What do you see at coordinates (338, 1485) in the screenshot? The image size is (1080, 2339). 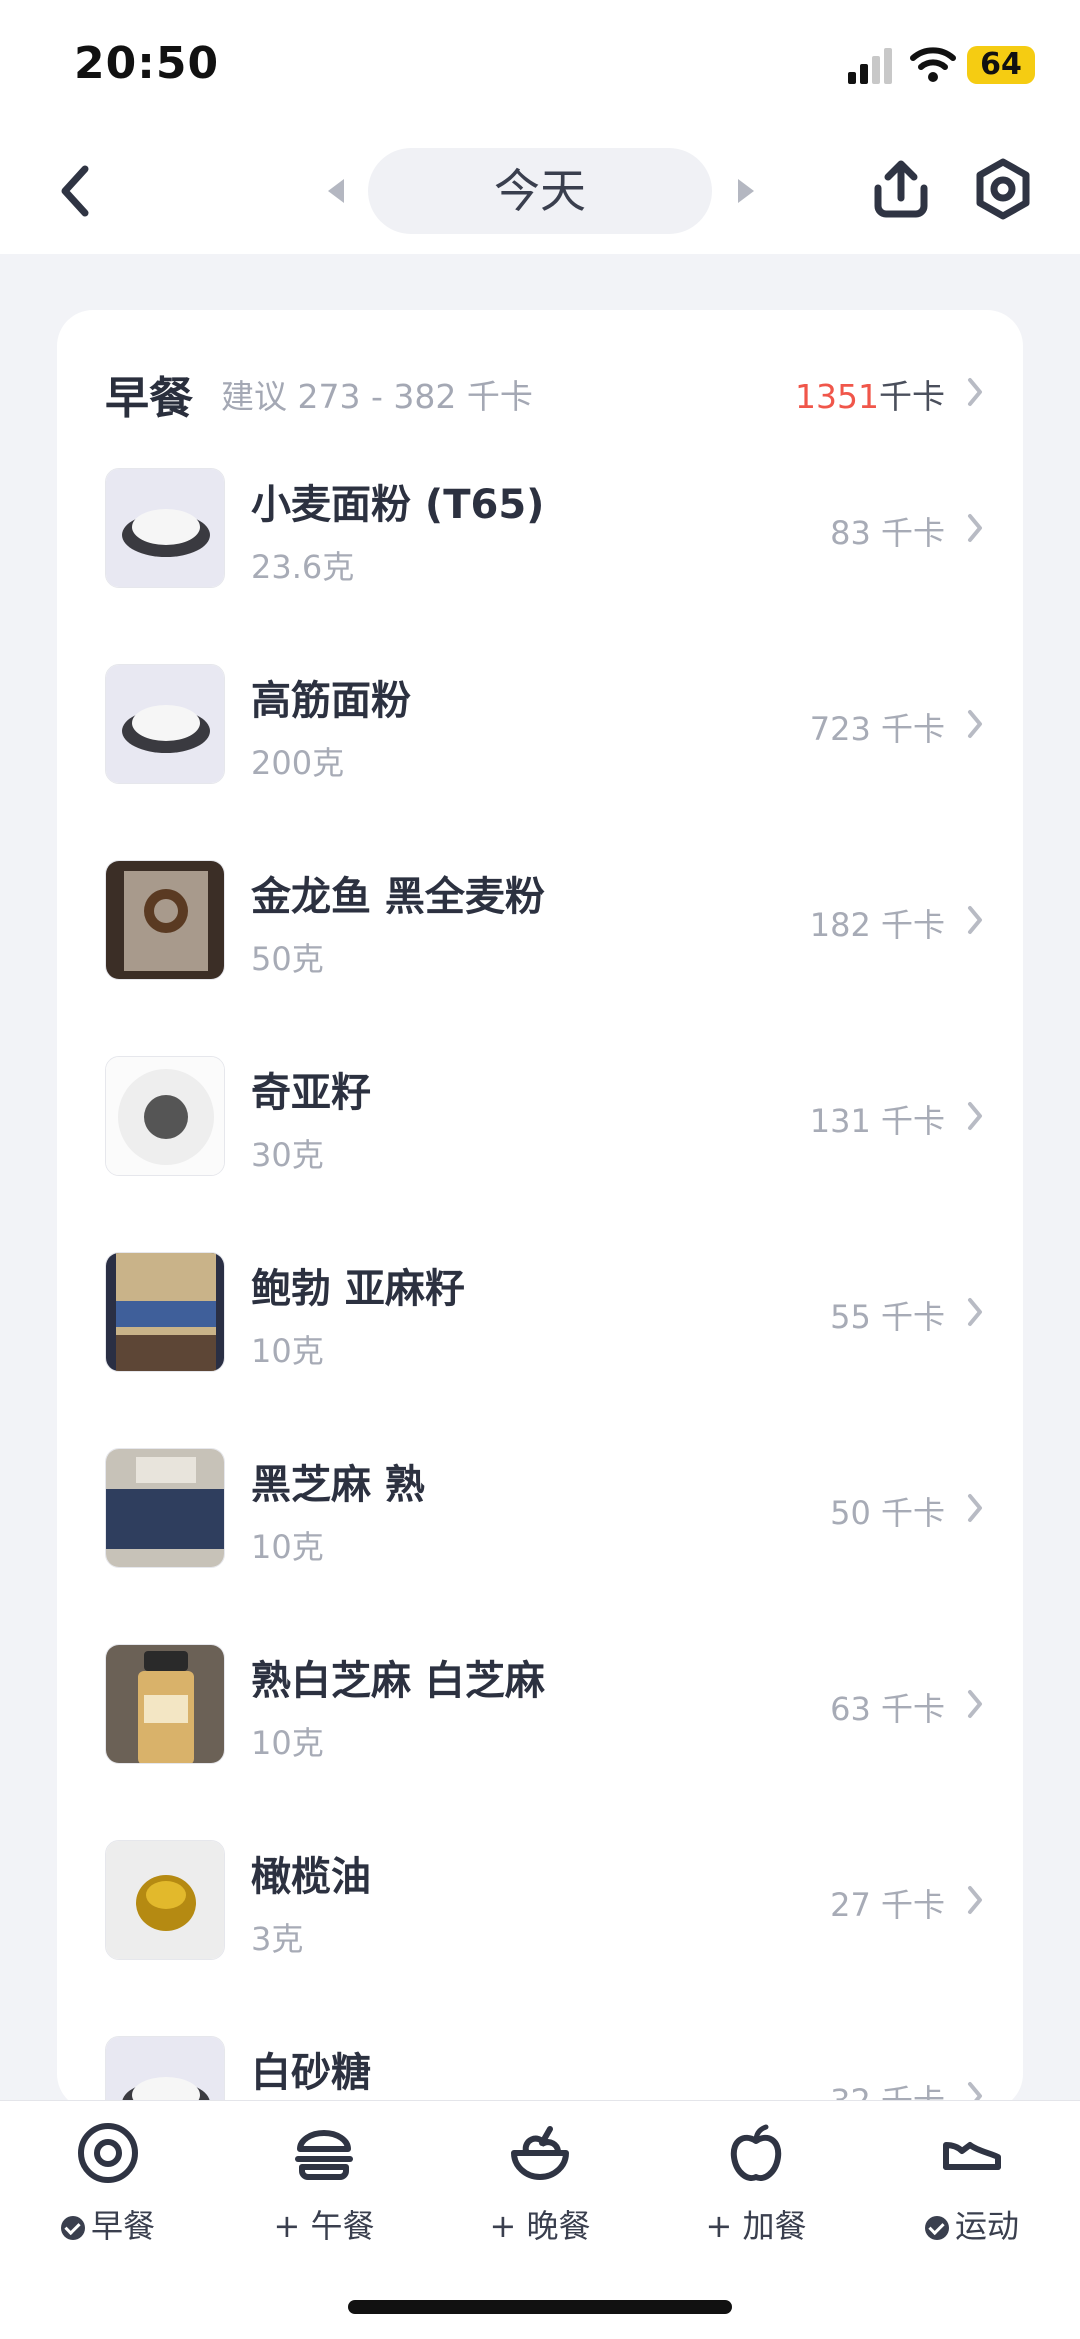 I see `food-name: 黑芝麻 熟` at bounding box center [338, 1485].